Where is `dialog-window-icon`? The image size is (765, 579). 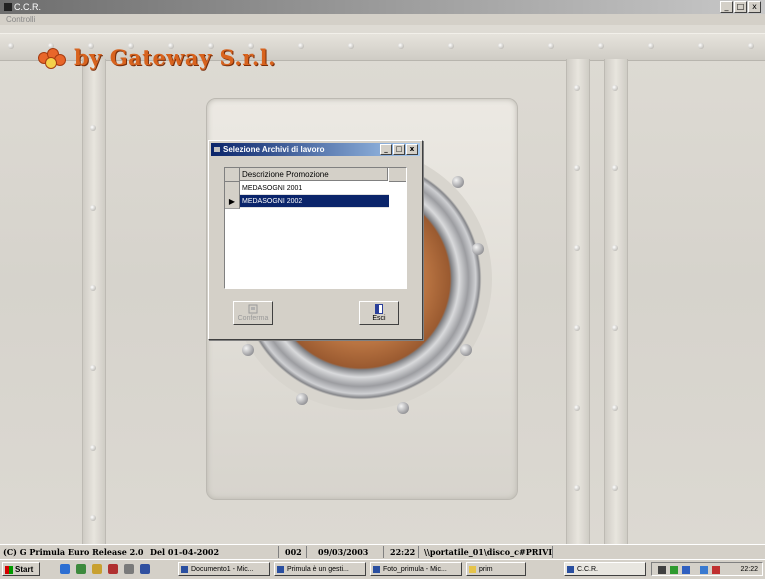 dialog-window-icon is located at coordinates (217, 149).